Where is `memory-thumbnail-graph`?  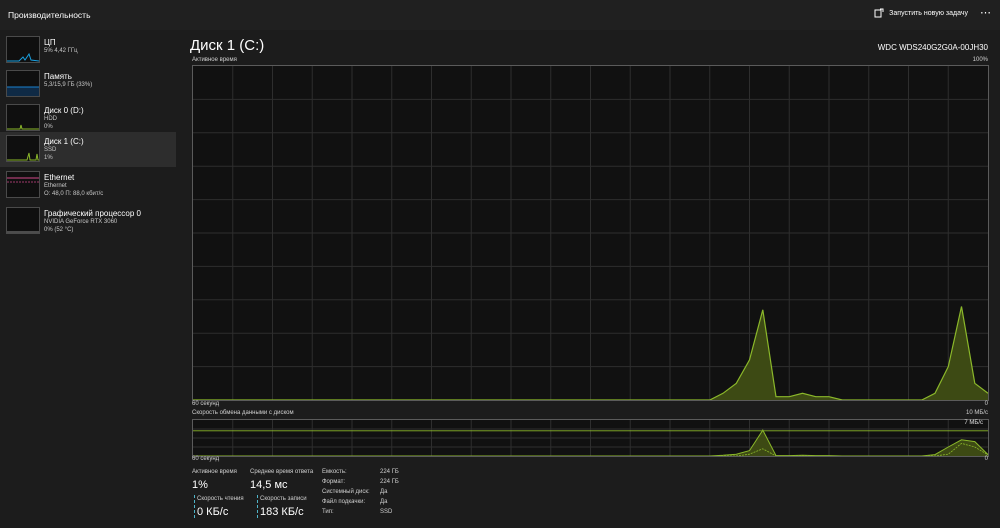 memory-thumbnail-graph is located at coordinates (23, 83).